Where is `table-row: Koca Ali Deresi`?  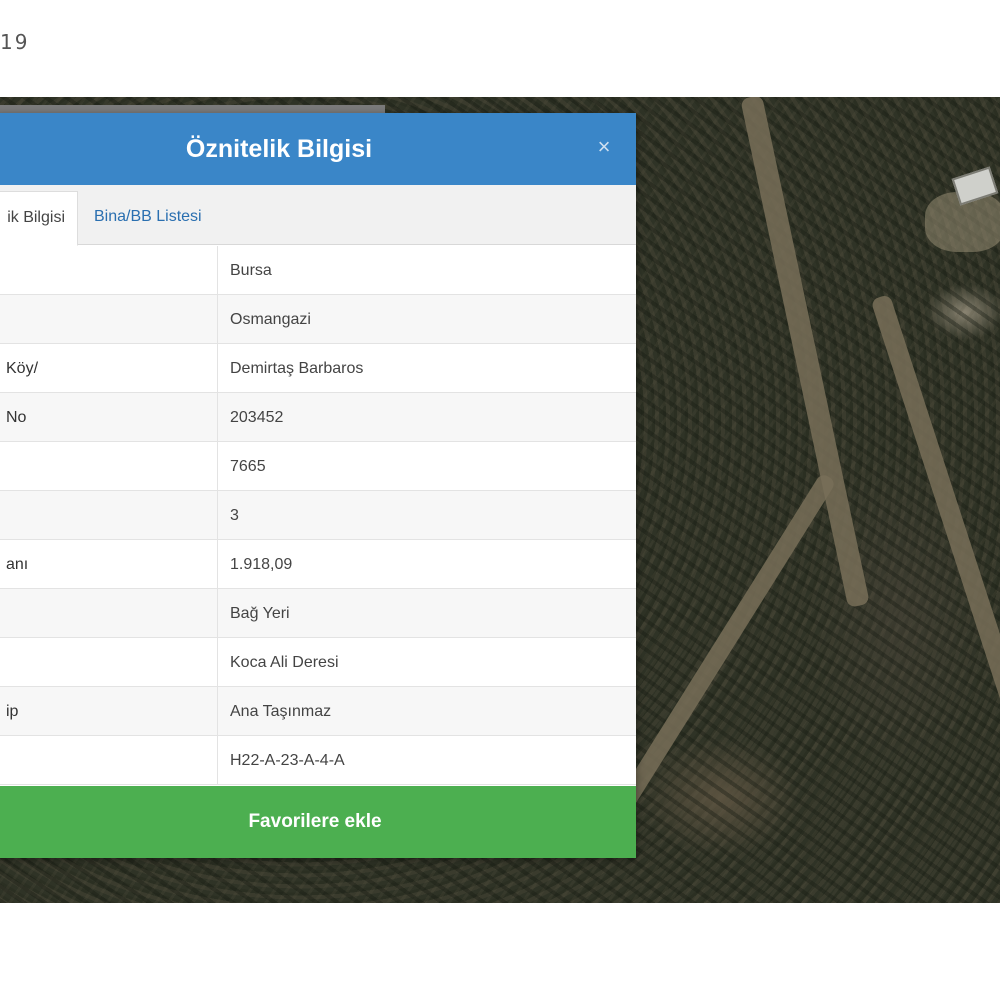
table-row: Koca Ali Deresi is located at coordinates (318, 662).